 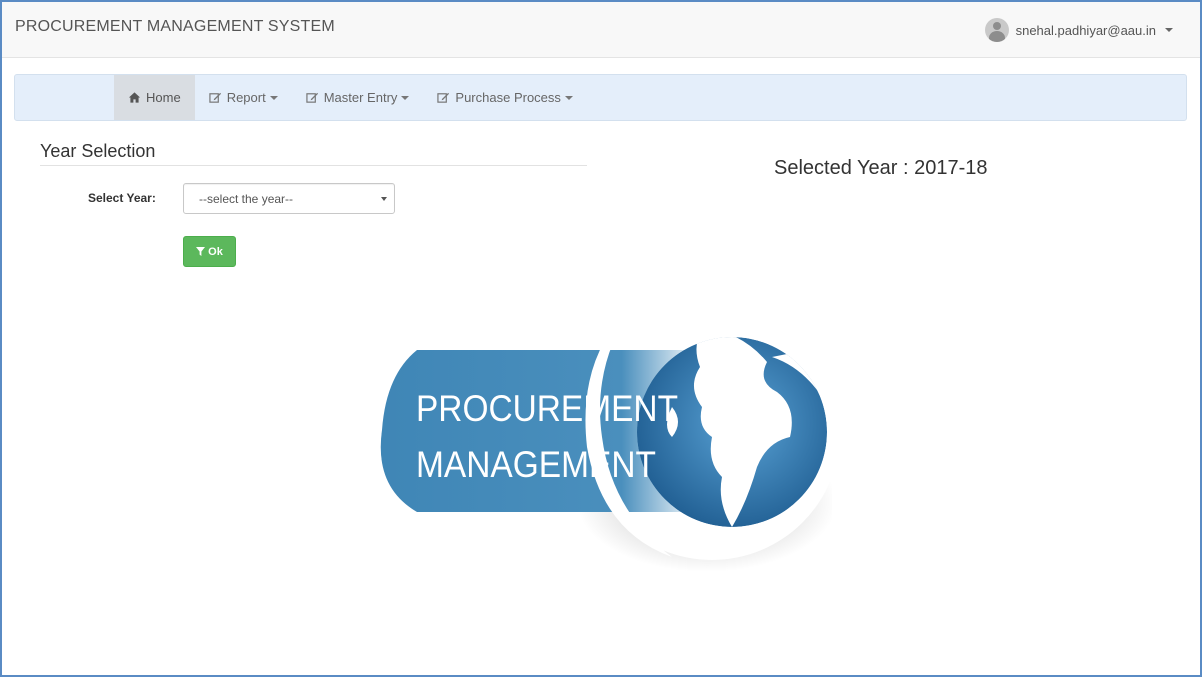 I want to click on selected-year-text: Selected Year : 2017-18, so click(x=881, y=168).